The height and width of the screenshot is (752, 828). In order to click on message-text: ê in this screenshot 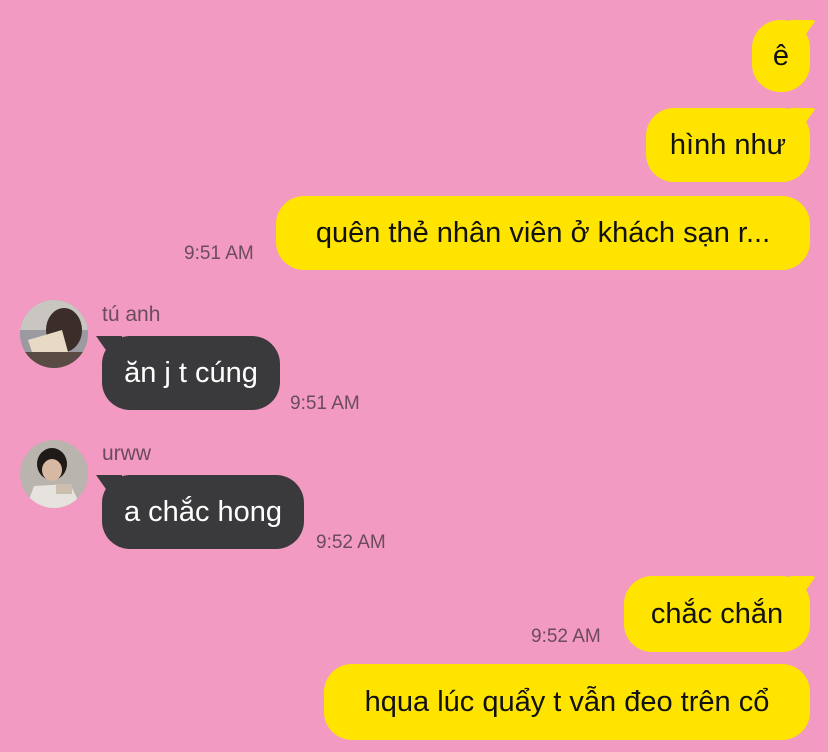, I will do `click(781, 55)`.